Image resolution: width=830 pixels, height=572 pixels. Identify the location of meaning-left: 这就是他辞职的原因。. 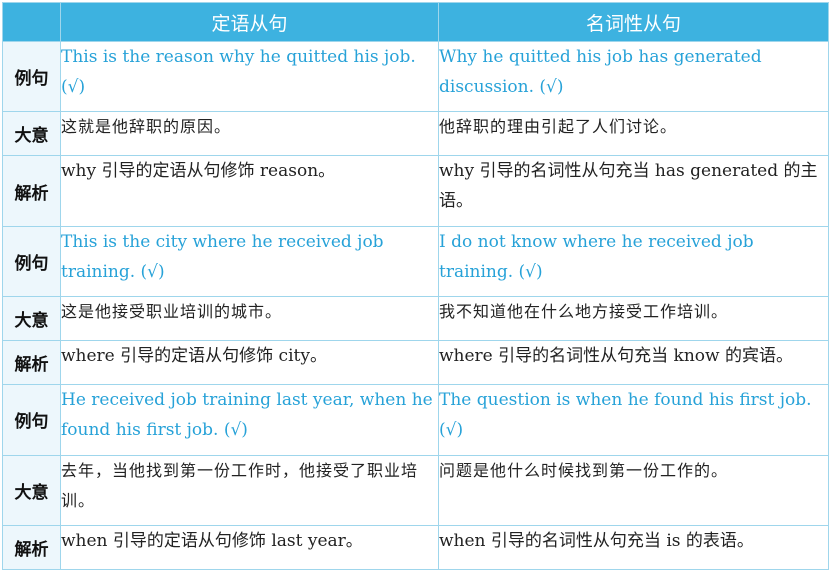
(249, 134).